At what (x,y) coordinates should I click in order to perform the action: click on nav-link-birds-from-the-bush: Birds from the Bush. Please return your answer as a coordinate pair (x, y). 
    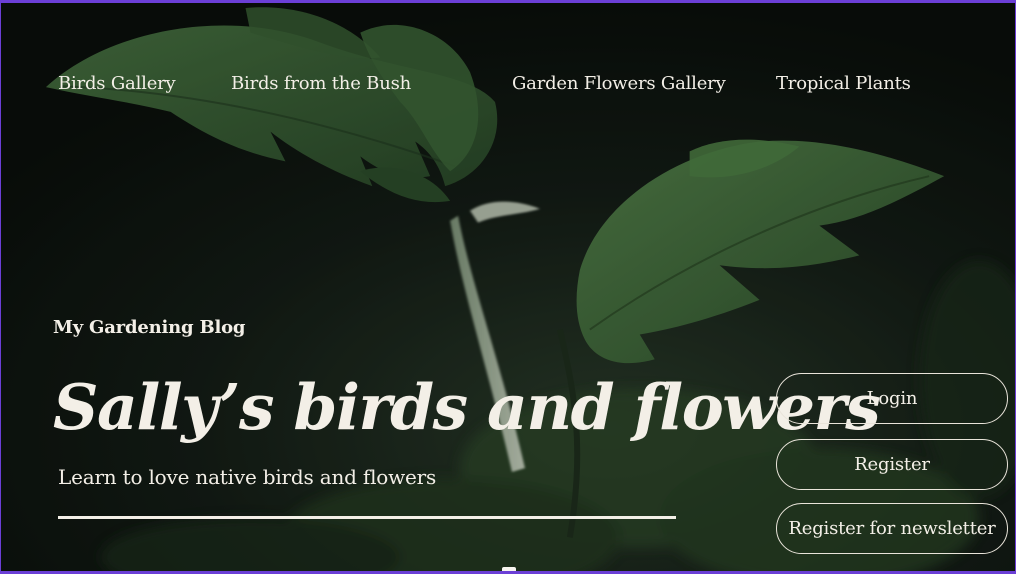
    Looking at the image, I should click on (321, 83).